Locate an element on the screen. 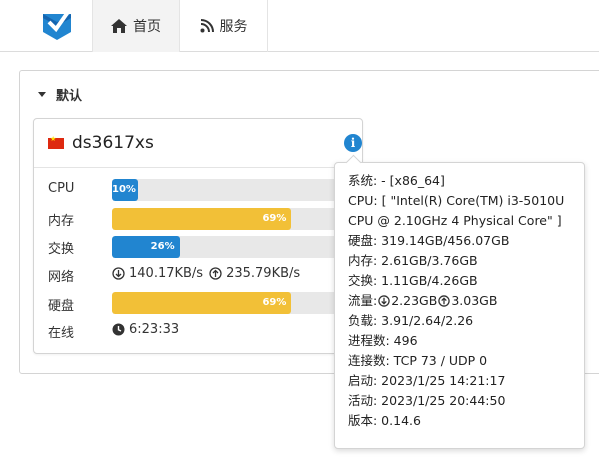  uptime: 6:23:33 is located at coordinates (145, 329).